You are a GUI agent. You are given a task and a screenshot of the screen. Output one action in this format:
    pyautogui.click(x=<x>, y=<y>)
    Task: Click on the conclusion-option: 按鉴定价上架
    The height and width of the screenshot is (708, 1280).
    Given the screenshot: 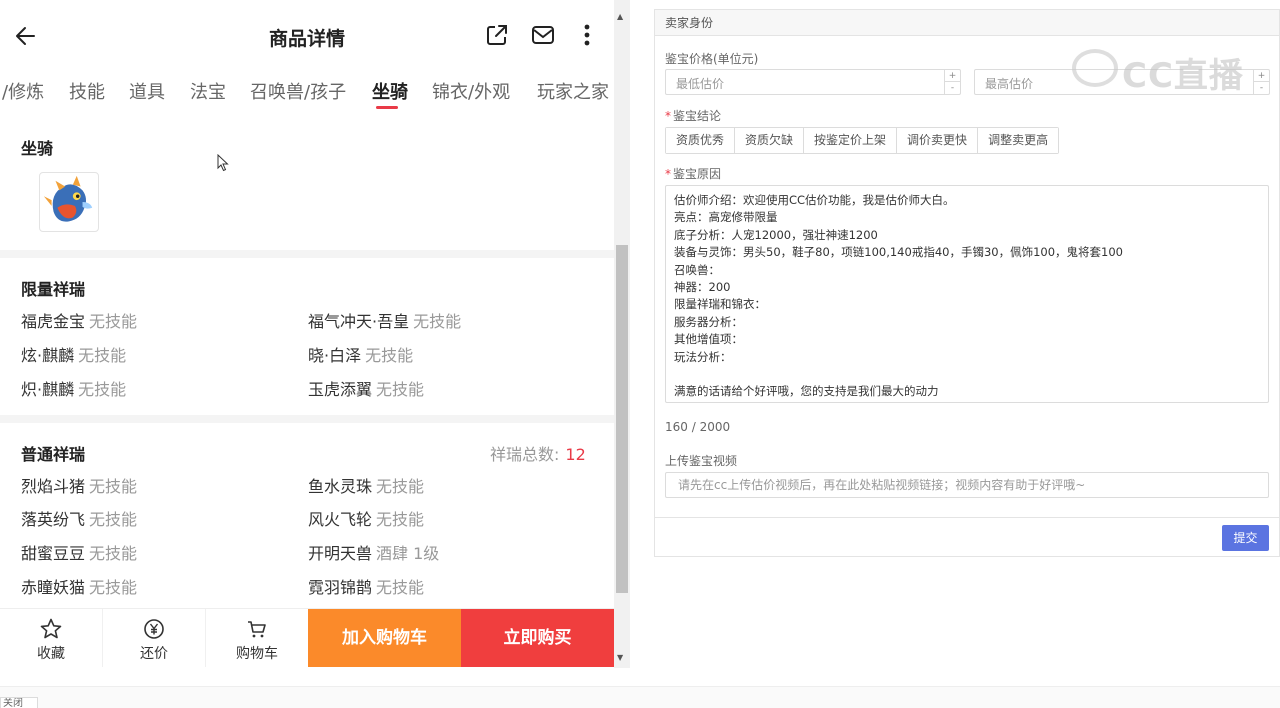 What is the action you would take?
    pyautogui.click(x=851, y=140)
    